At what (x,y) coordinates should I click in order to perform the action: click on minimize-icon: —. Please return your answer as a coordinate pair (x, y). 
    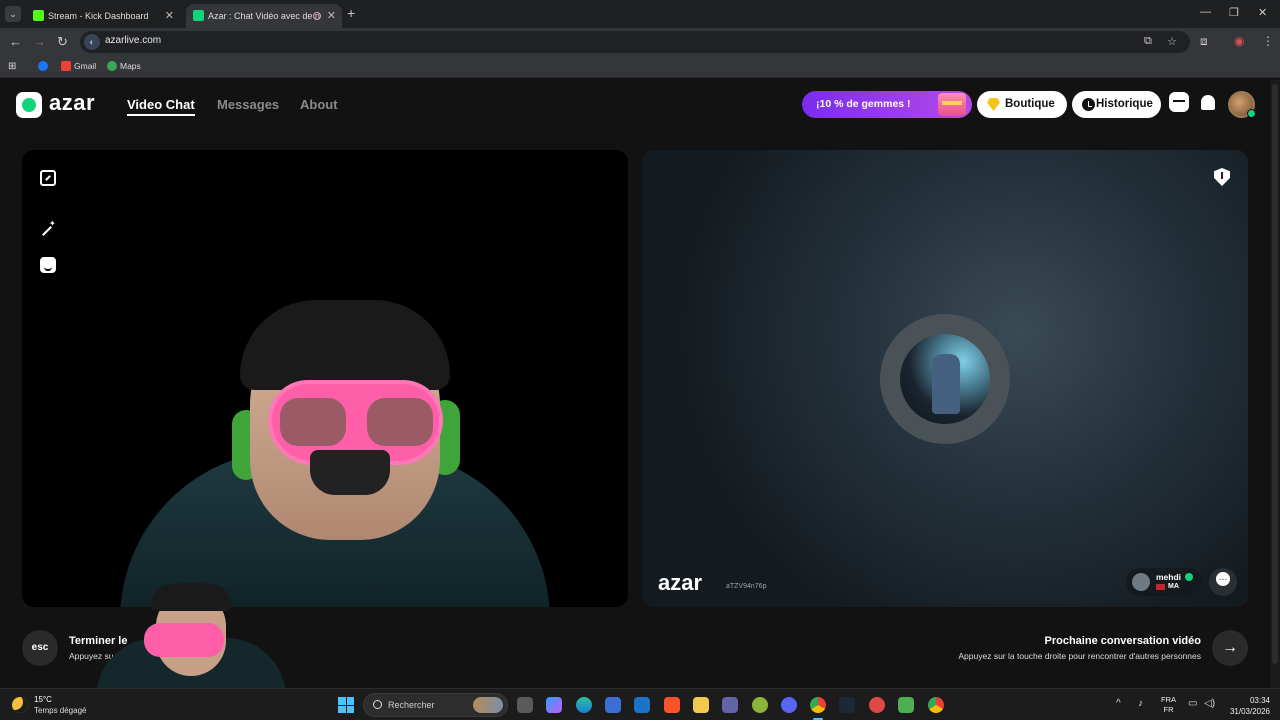
    Looking at the image, I should click on (1205, 12).